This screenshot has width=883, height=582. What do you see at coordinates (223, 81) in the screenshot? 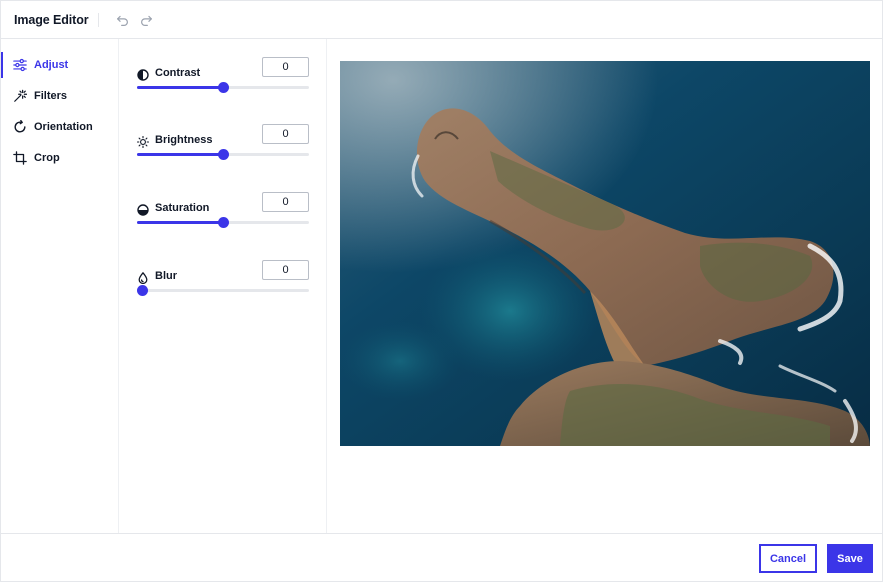
I see `contrast-control: Contrast` at bounding box center [223, 81].